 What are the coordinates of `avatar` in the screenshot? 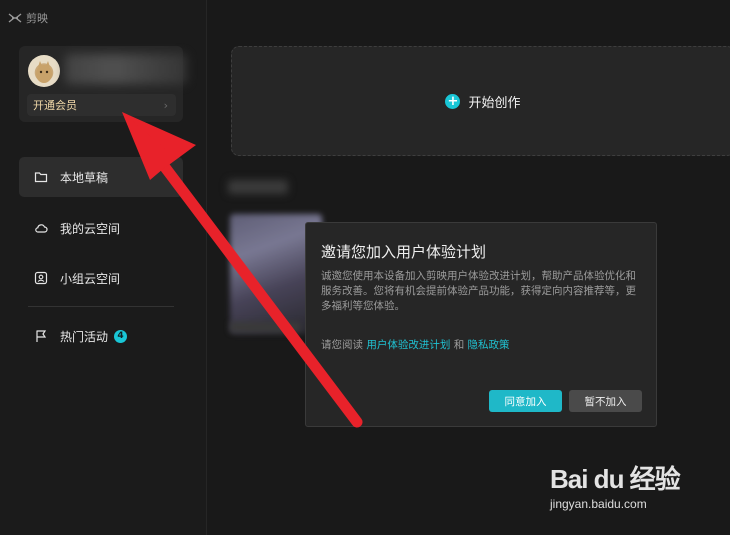 It's located at (44, 71).